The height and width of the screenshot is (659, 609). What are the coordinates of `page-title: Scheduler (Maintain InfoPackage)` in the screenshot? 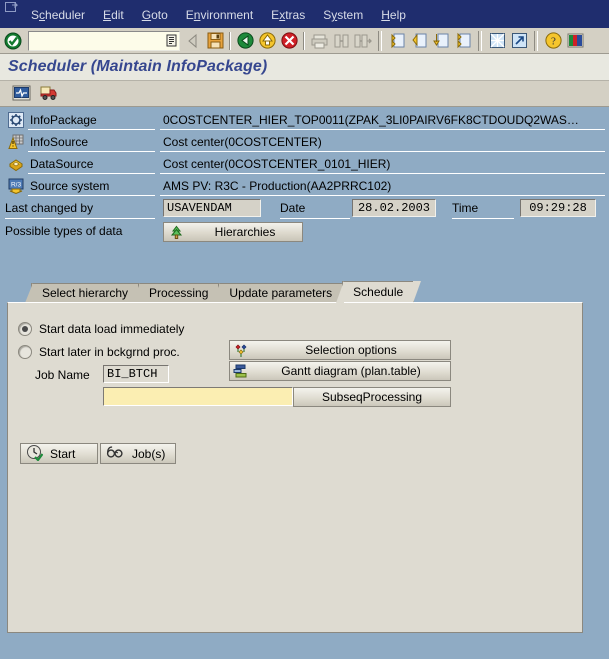 It's located at (138, 66).